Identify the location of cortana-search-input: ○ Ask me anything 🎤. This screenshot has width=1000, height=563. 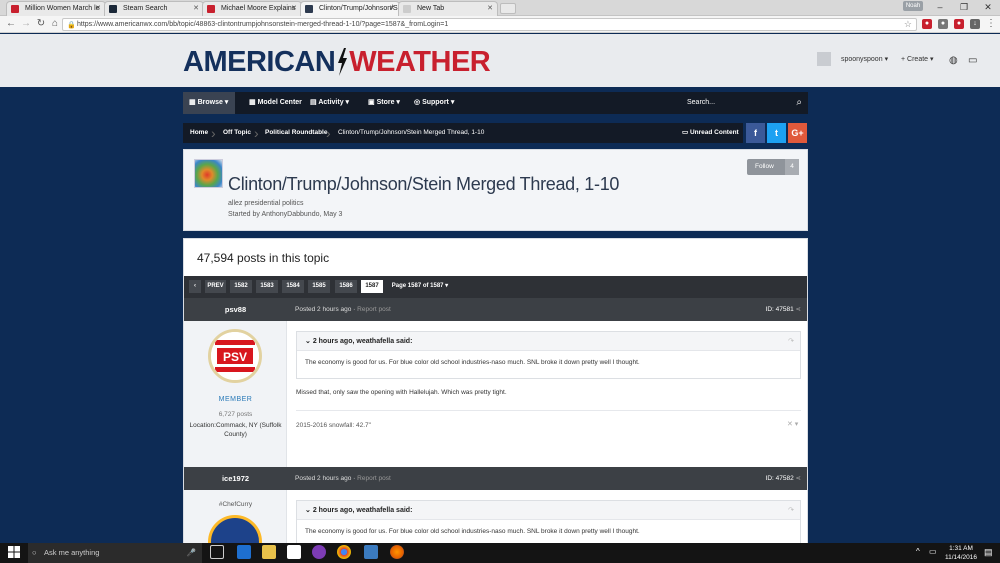
(115, 553).